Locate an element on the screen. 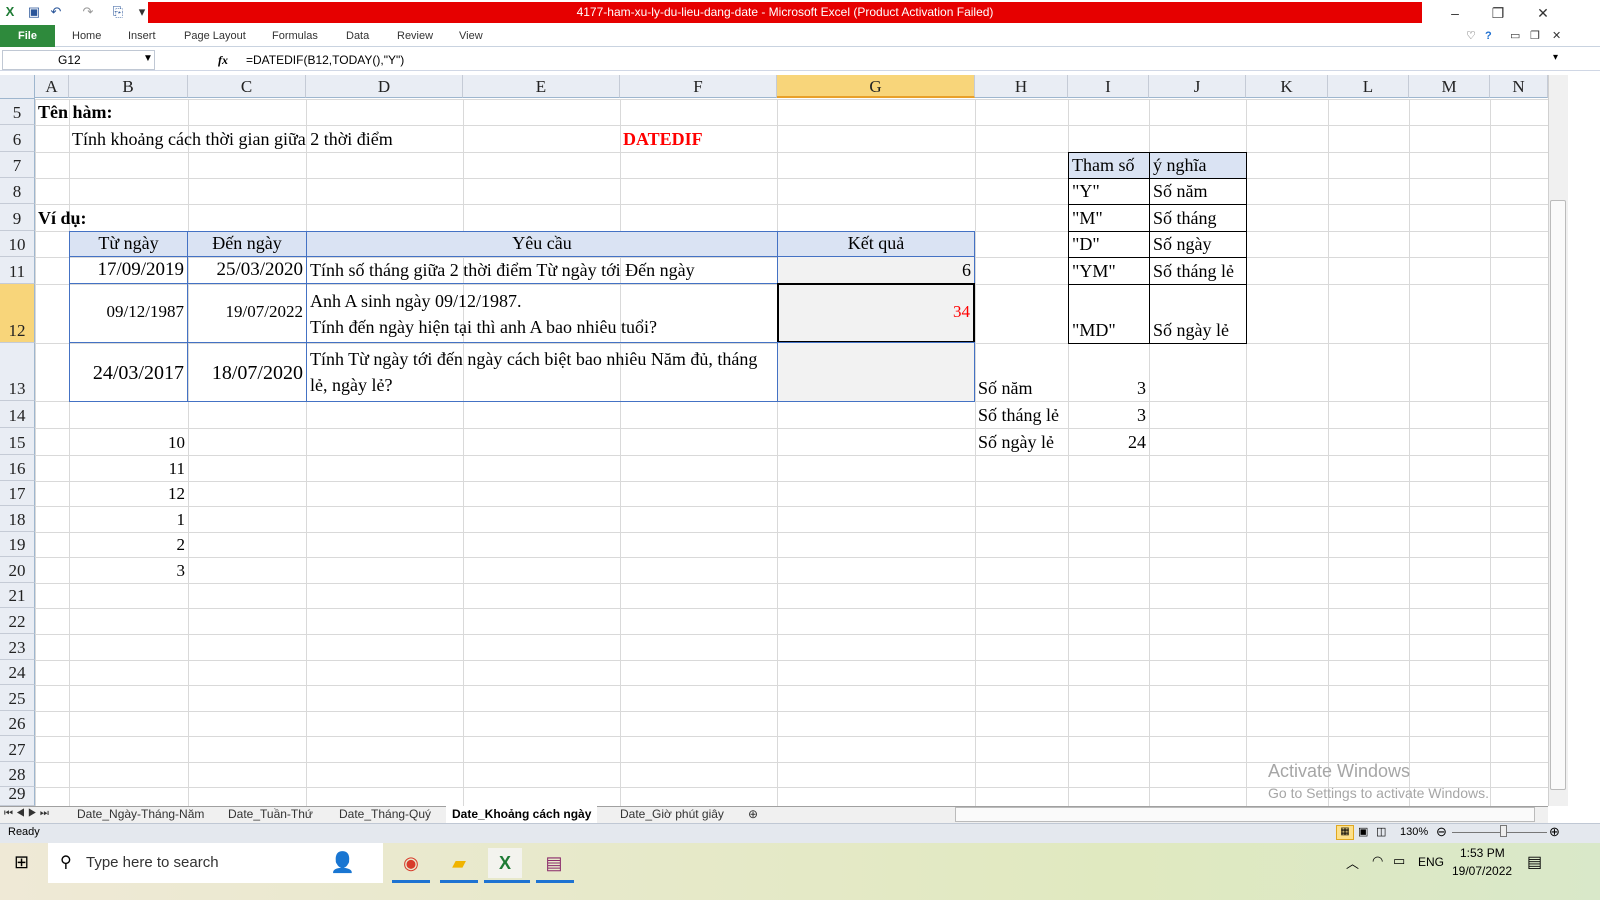 The height and width of the screenshot is (900, 1600). tab-data: Data is located at coordinates (357, 36).